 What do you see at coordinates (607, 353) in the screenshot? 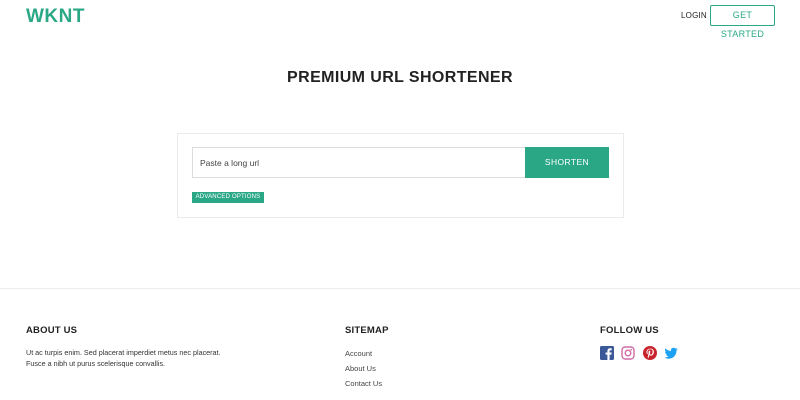
I see `facebook-icon` at bounding box center [607, 353].